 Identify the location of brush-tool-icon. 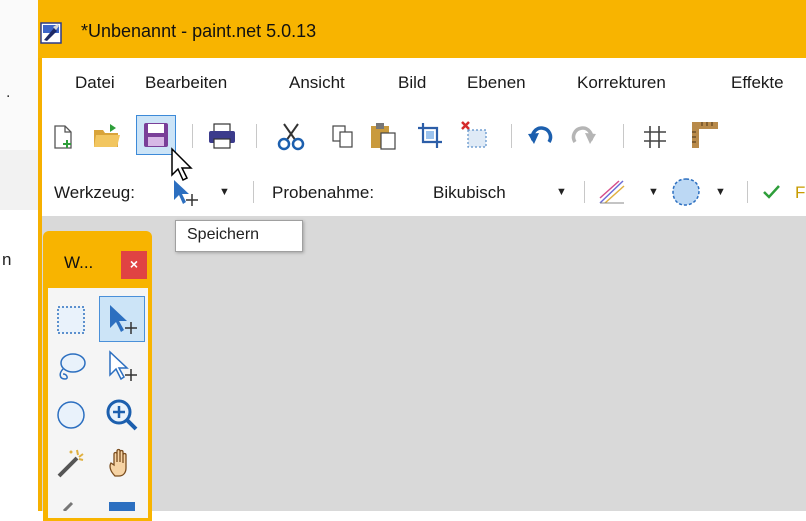
(75, 503).